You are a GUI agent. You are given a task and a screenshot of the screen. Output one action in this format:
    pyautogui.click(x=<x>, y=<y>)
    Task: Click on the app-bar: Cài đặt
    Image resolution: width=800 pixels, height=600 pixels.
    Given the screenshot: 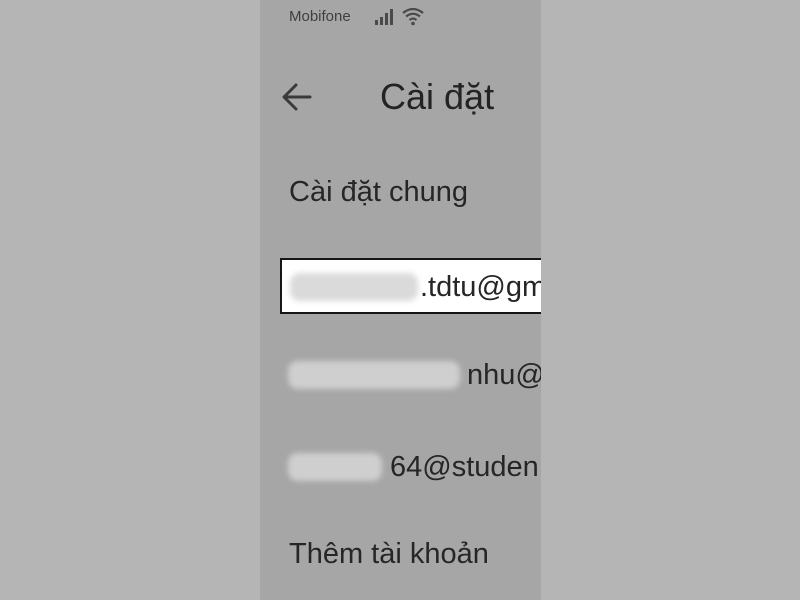 What is the action you would take?
    pyautogui.click(x=400, y=96)
    